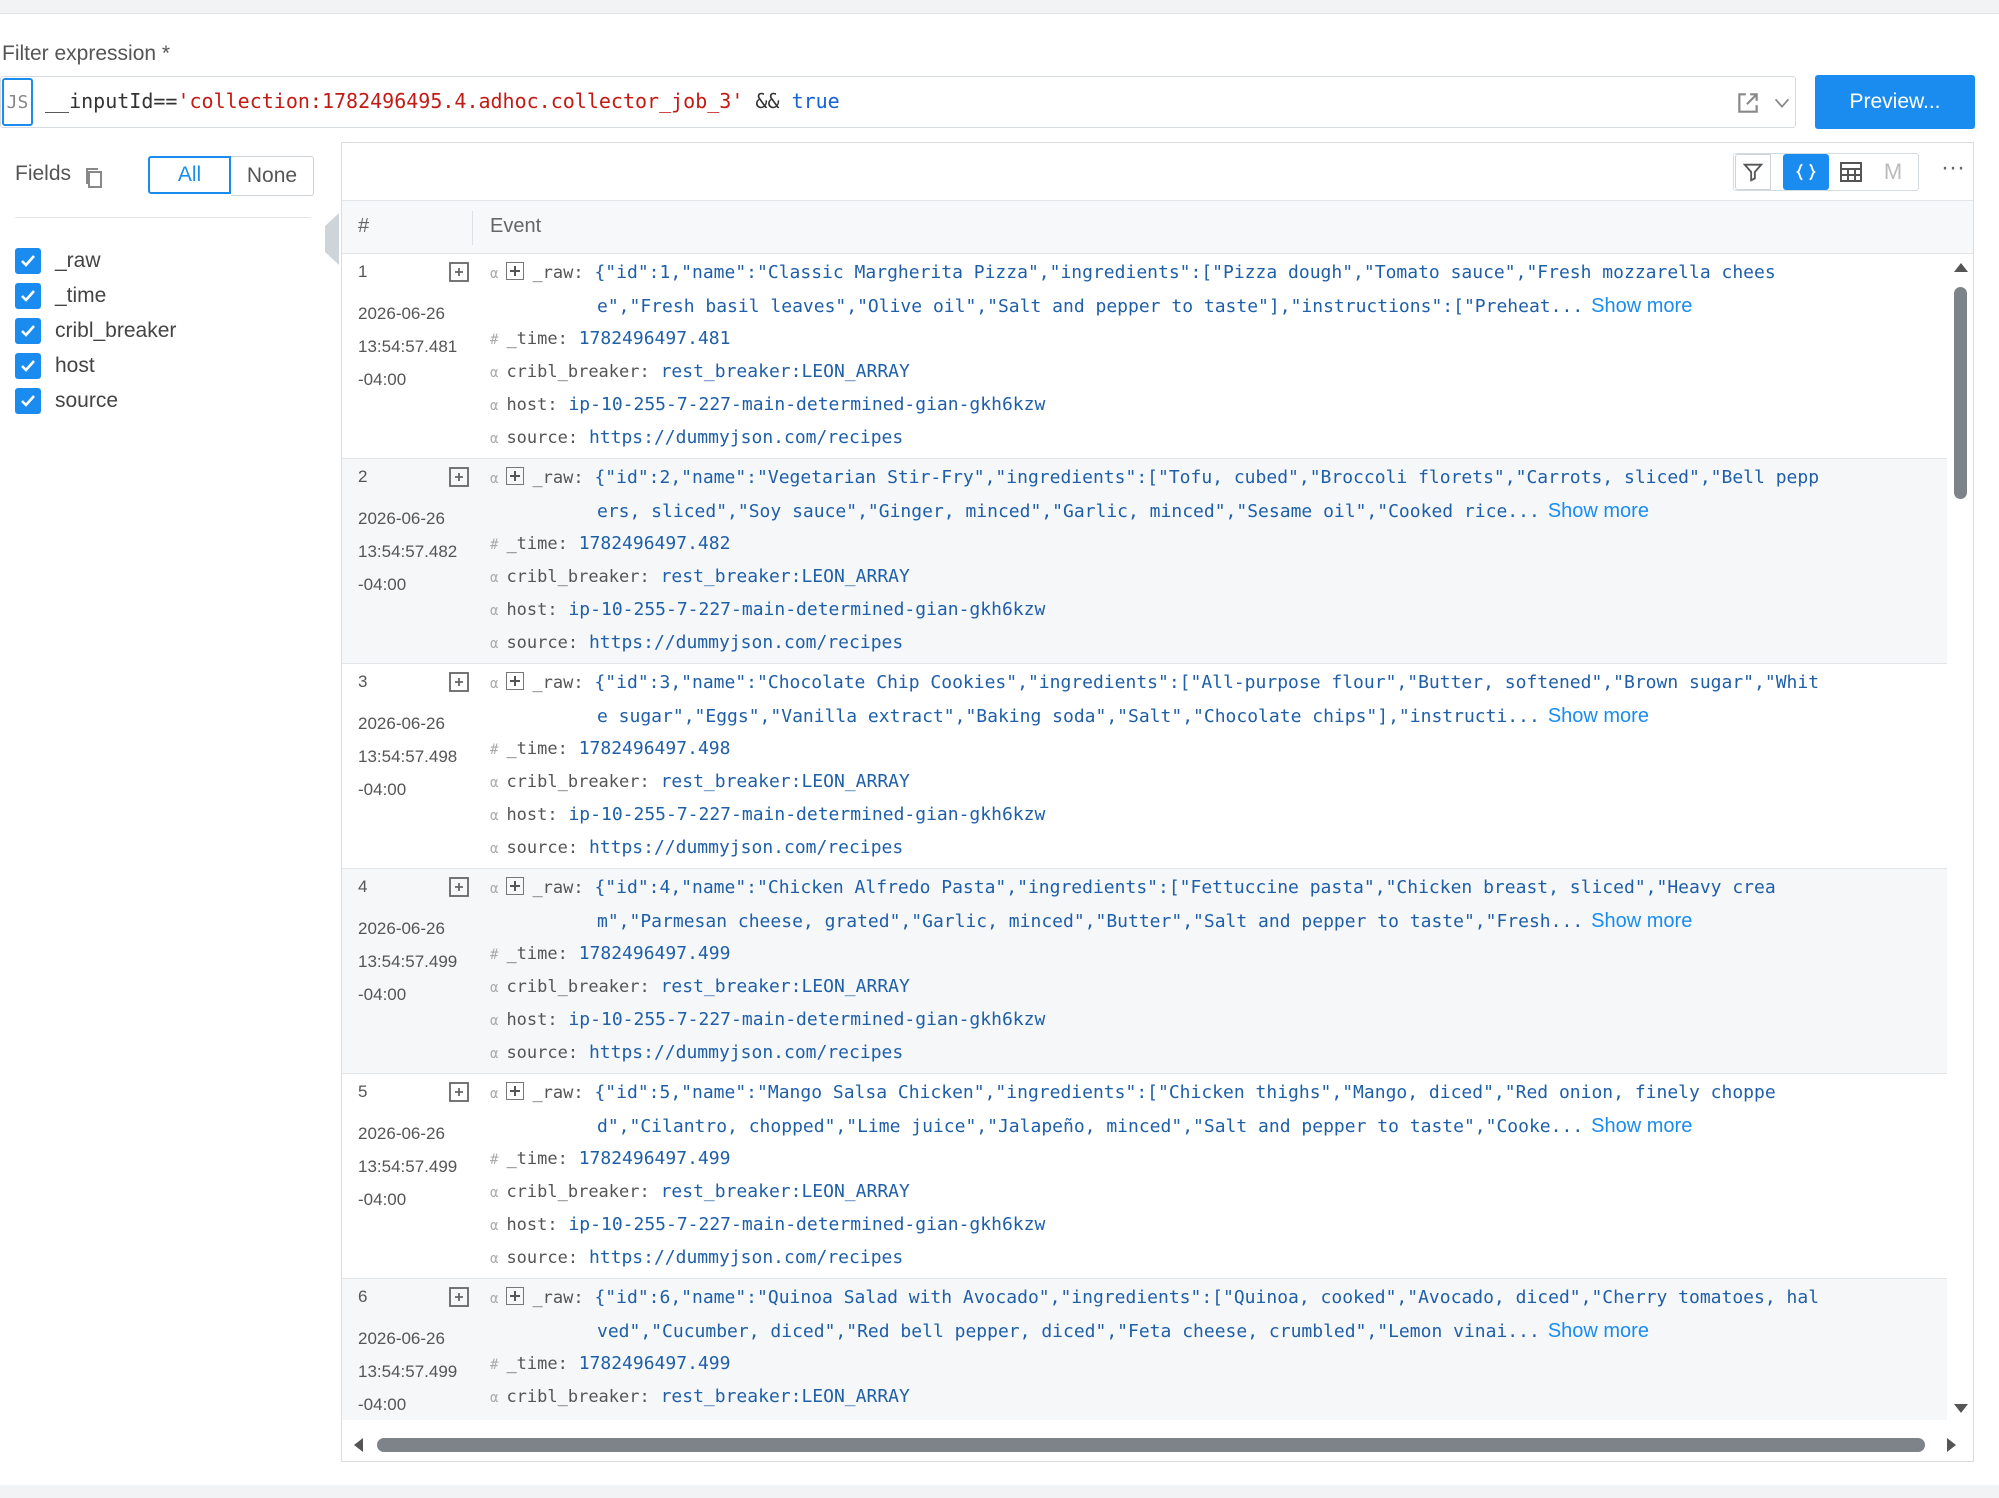  What do you see at coordinates (17, 102) in the screenshot?
I see `language-badge: JS` at bounding box center [17, 102].